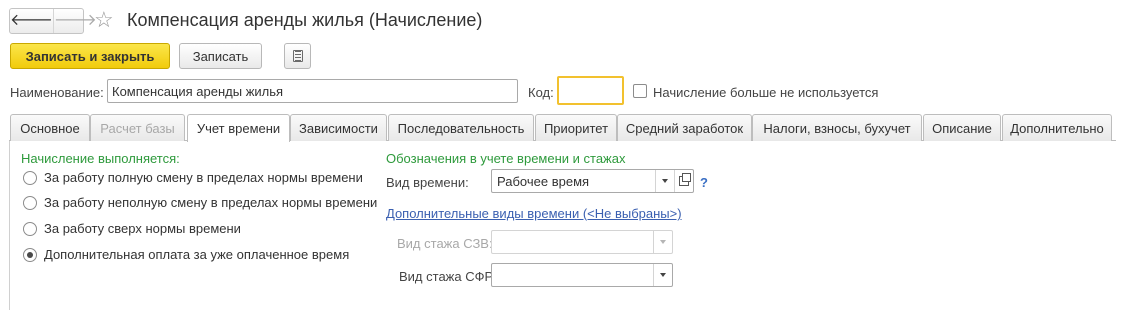 The height and width of the screenshot is (310, 1125). What do you see at coordinates (30, 203) in the screenshot?
I see `radio-part-shift` at bounding box center [30, 203].